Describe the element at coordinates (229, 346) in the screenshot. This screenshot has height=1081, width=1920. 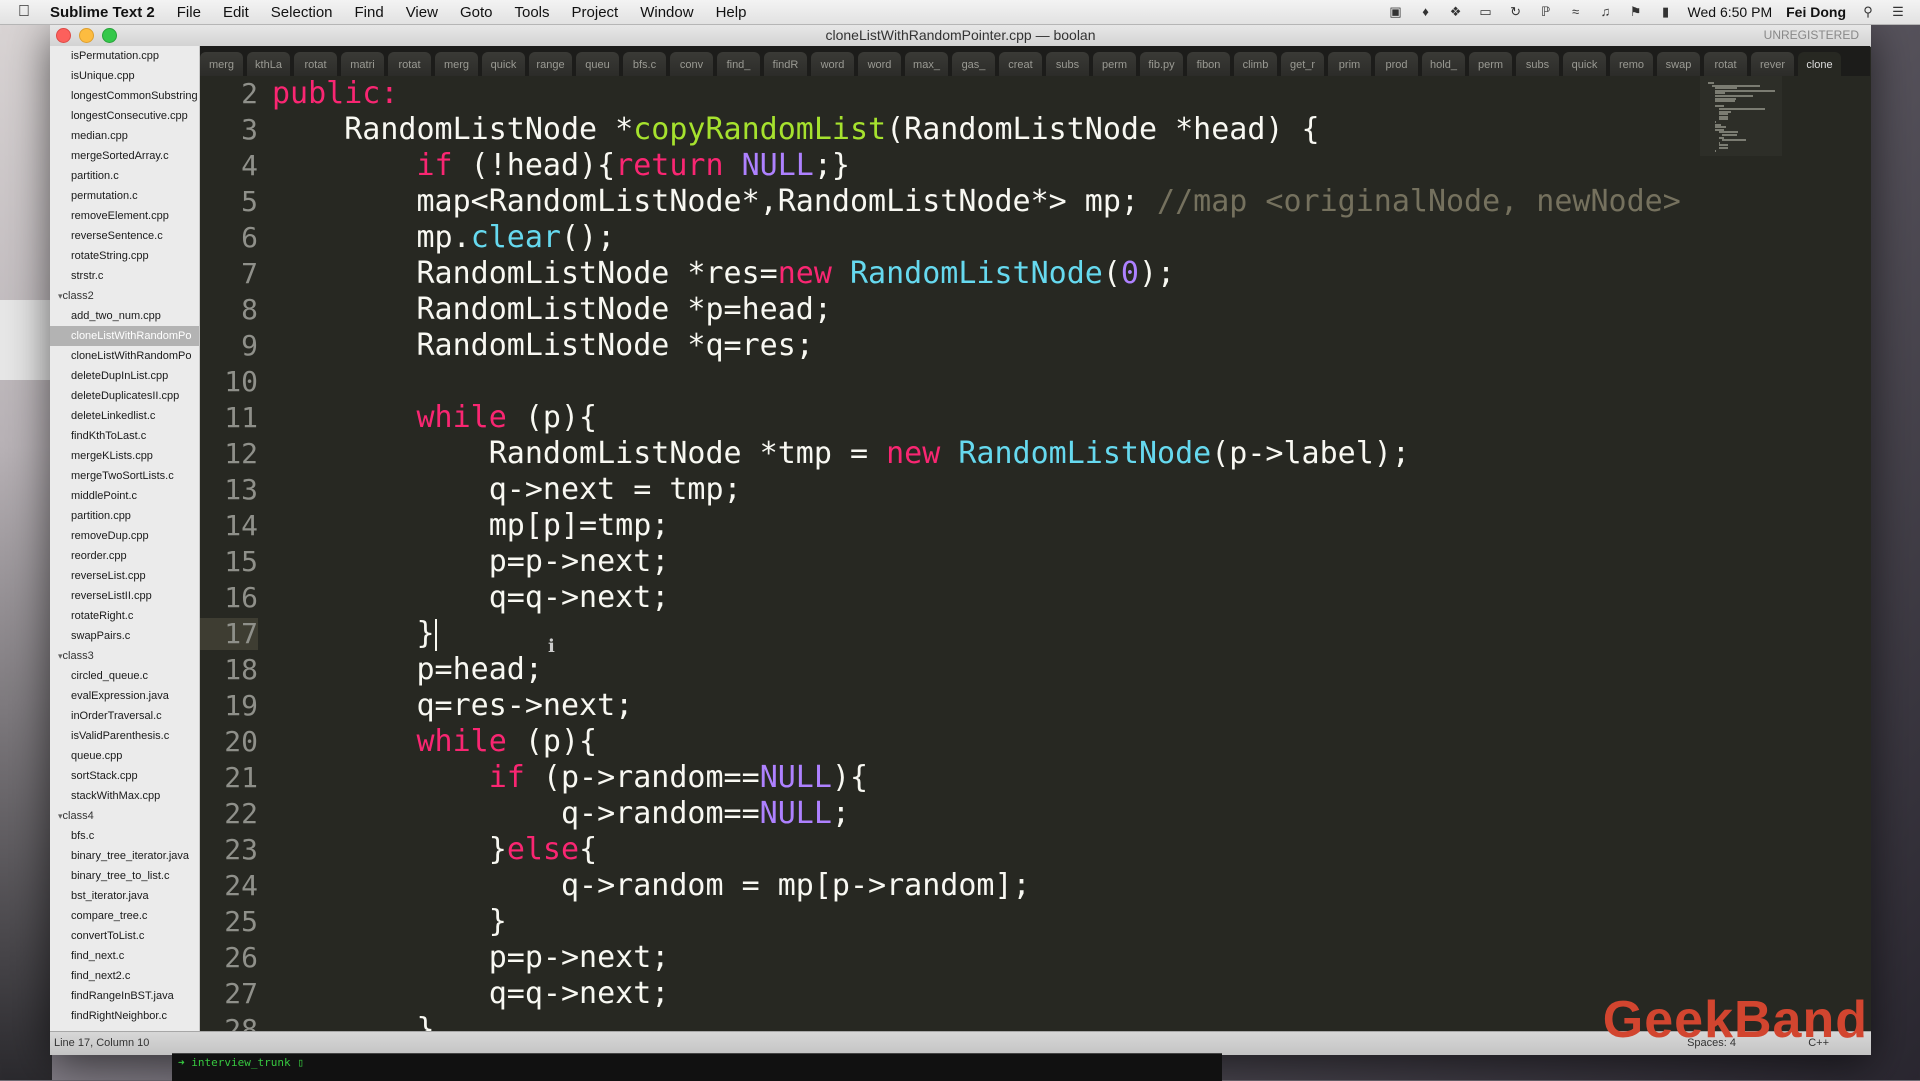
I see `line-number: 9` at that location.